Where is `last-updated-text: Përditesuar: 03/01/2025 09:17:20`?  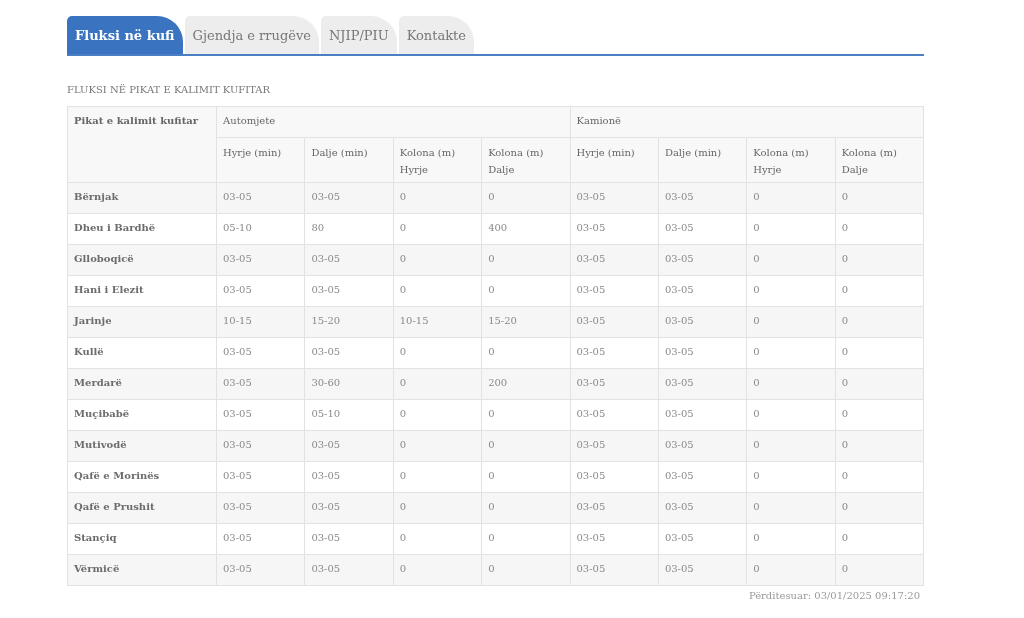
last-updated-text: Përditesuar: 03/01/2025 09:17:20 is located at coordinates (834, 595).